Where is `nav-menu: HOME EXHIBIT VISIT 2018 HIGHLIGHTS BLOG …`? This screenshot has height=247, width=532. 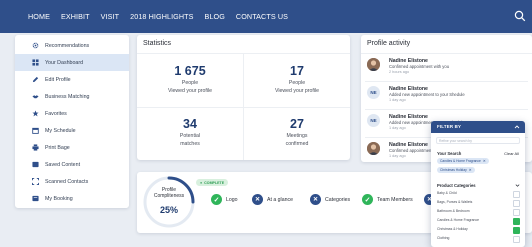 nav-menu: HOME EXHIBIT VISIT 2018 HIGHLIGHTS BLOG … is located at coordinates (158, 16).